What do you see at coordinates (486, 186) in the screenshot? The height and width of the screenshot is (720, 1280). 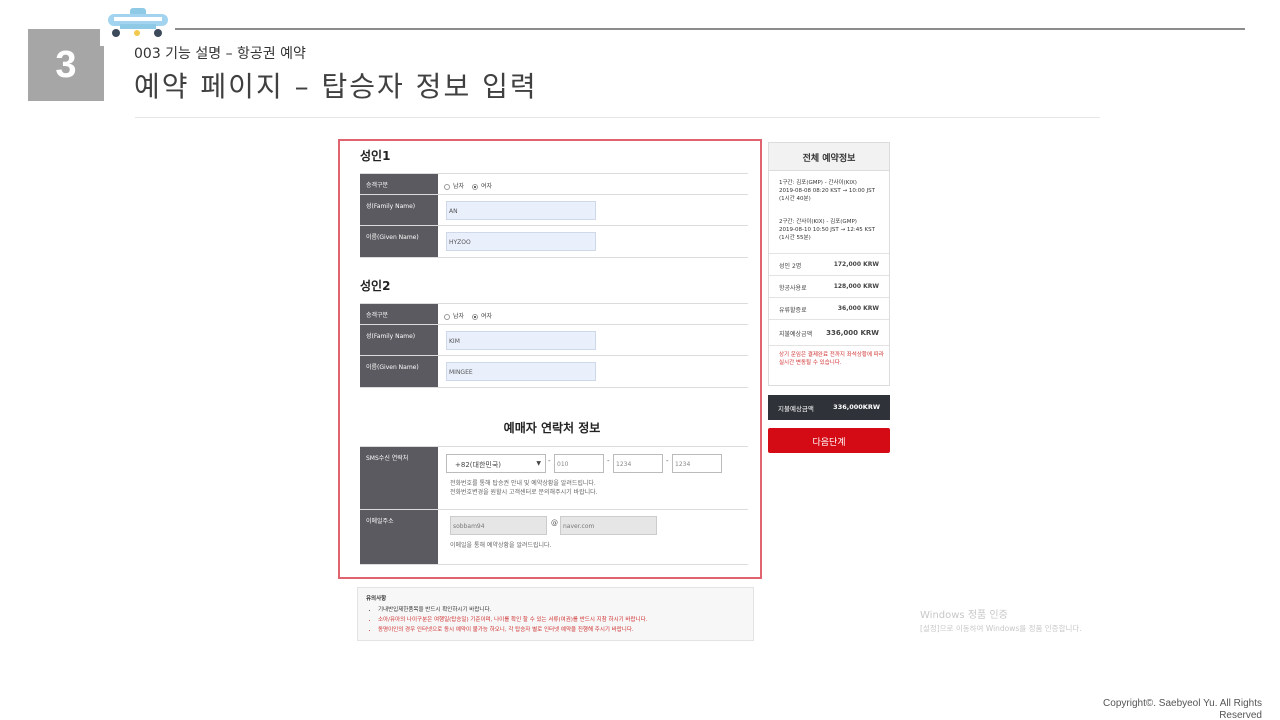 I see `adult1-female-label: 여자` at bounding box center [486, 186].